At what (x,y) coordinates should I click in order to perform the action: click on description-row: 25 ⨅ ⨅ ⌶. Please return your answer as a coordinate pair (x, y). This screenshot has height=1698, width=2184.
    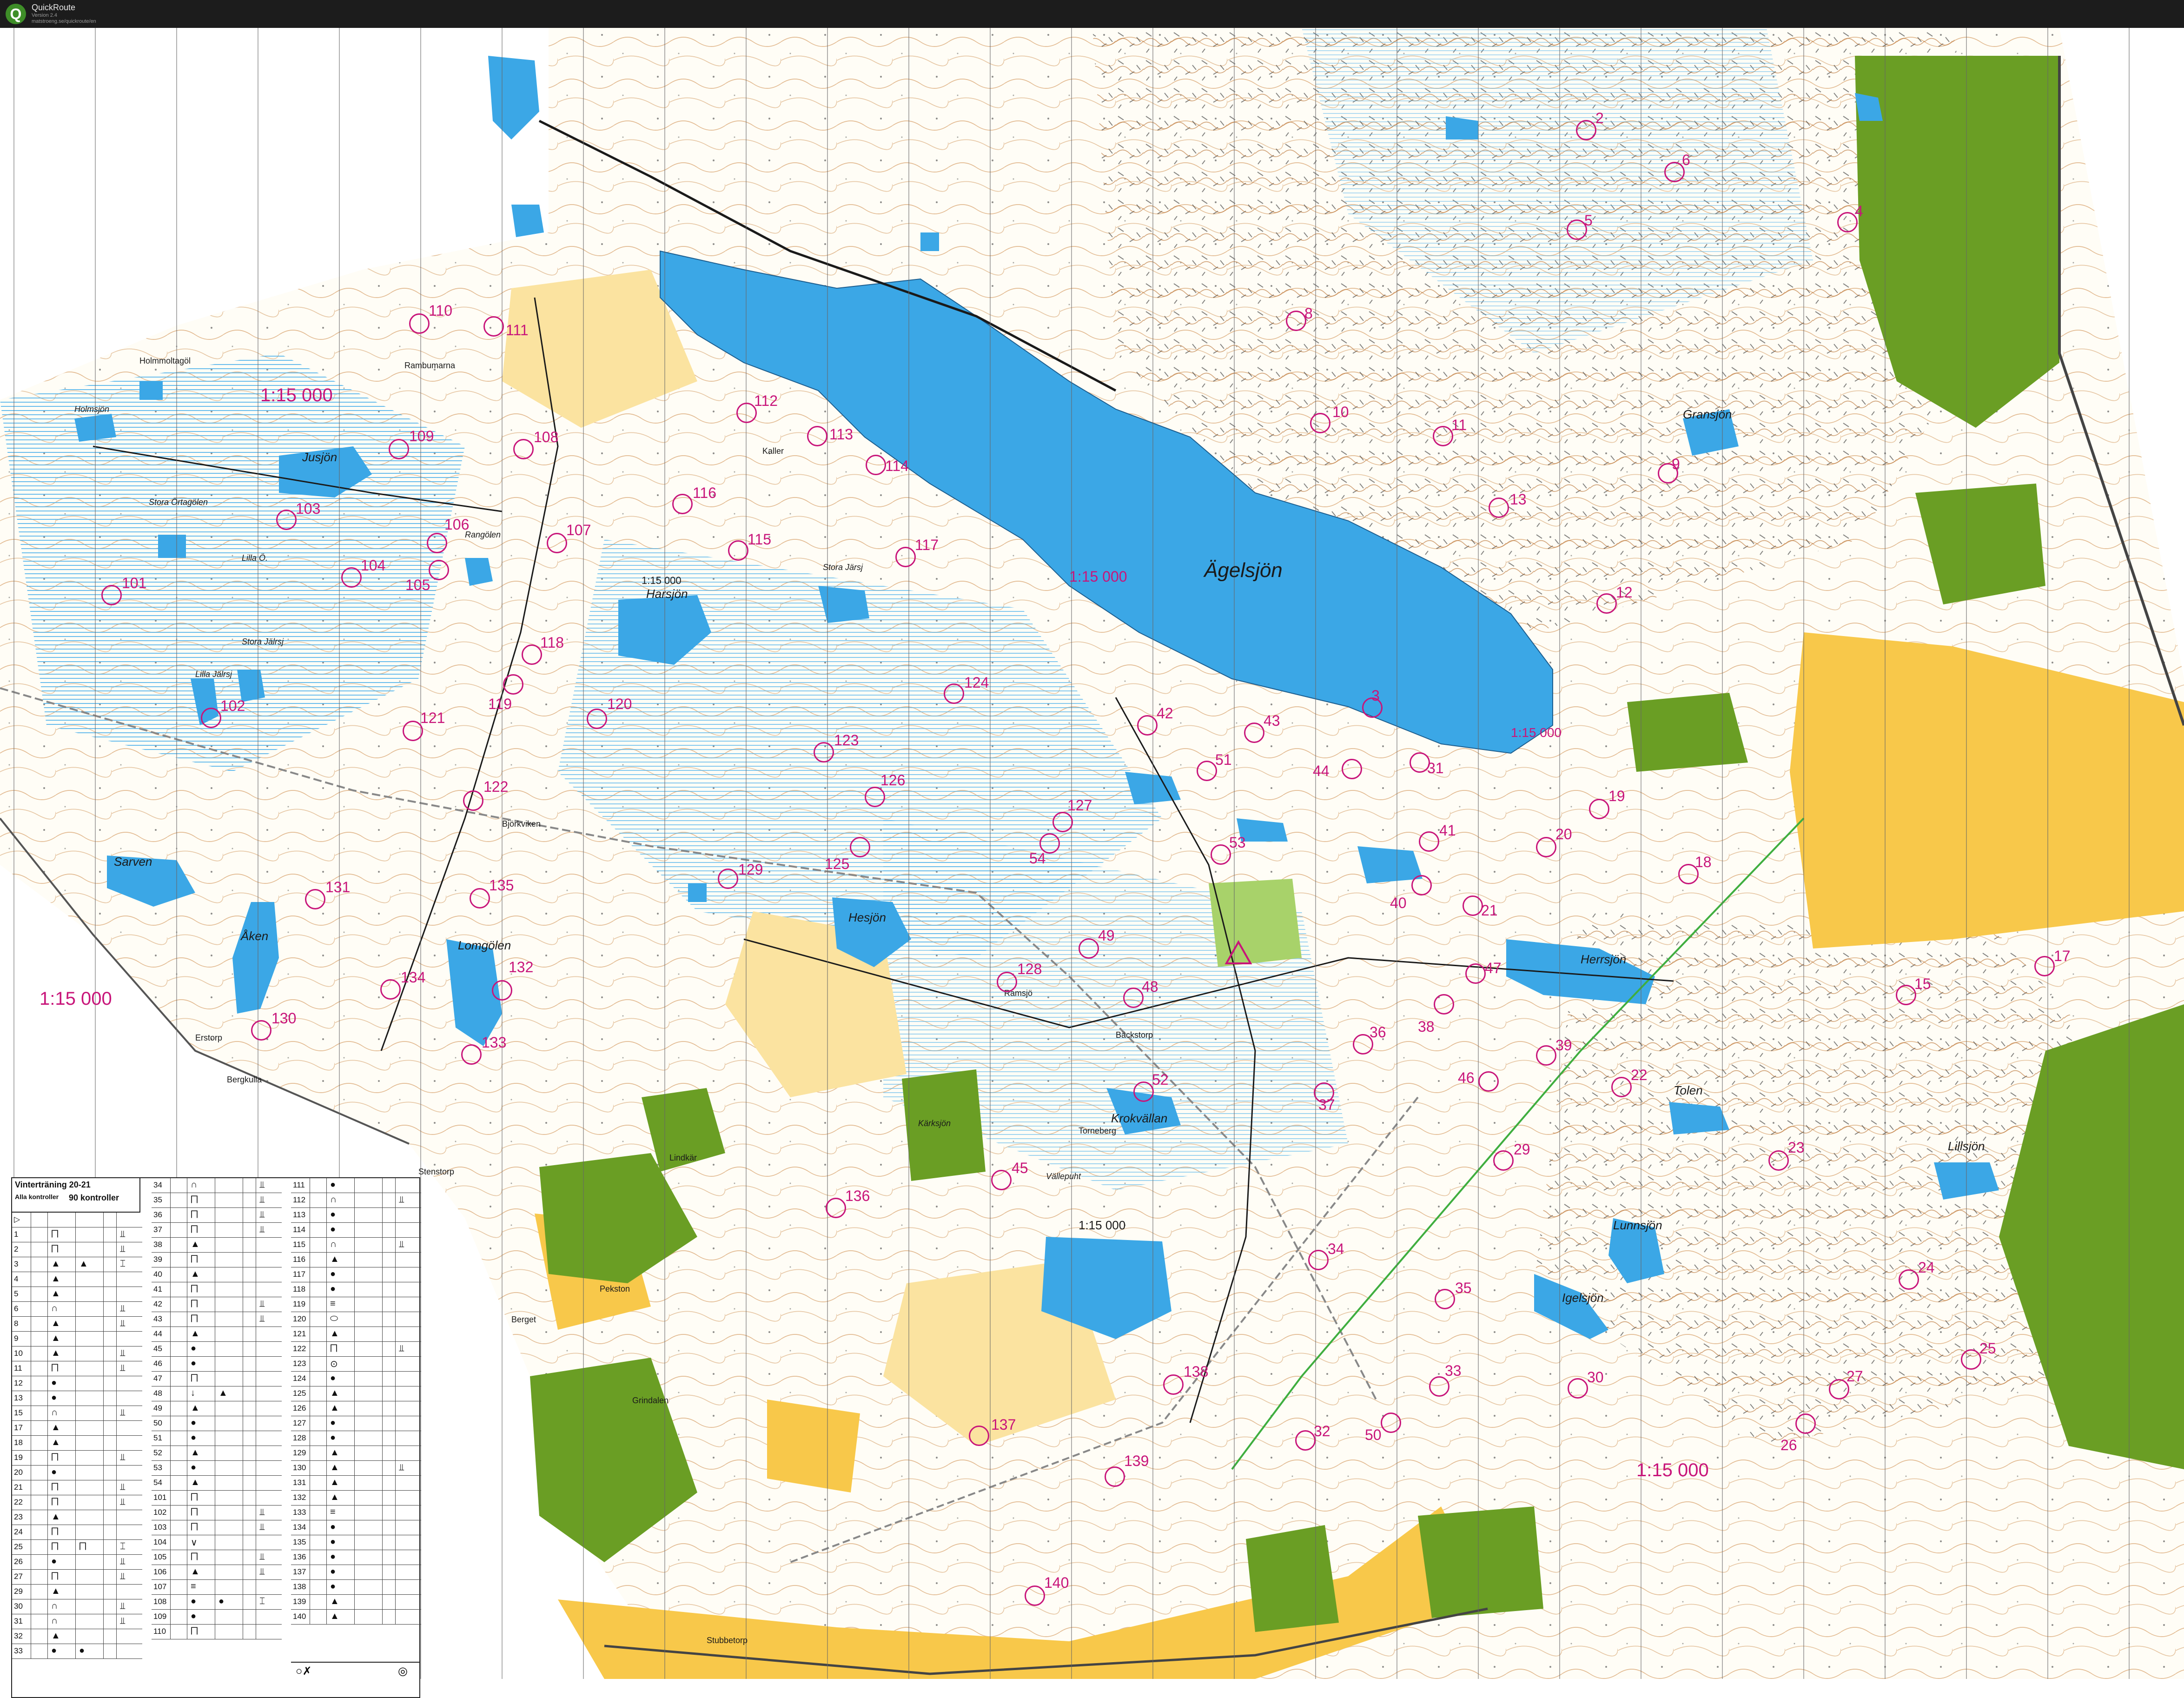
    Looking at the image, I should click on (77, 1547).